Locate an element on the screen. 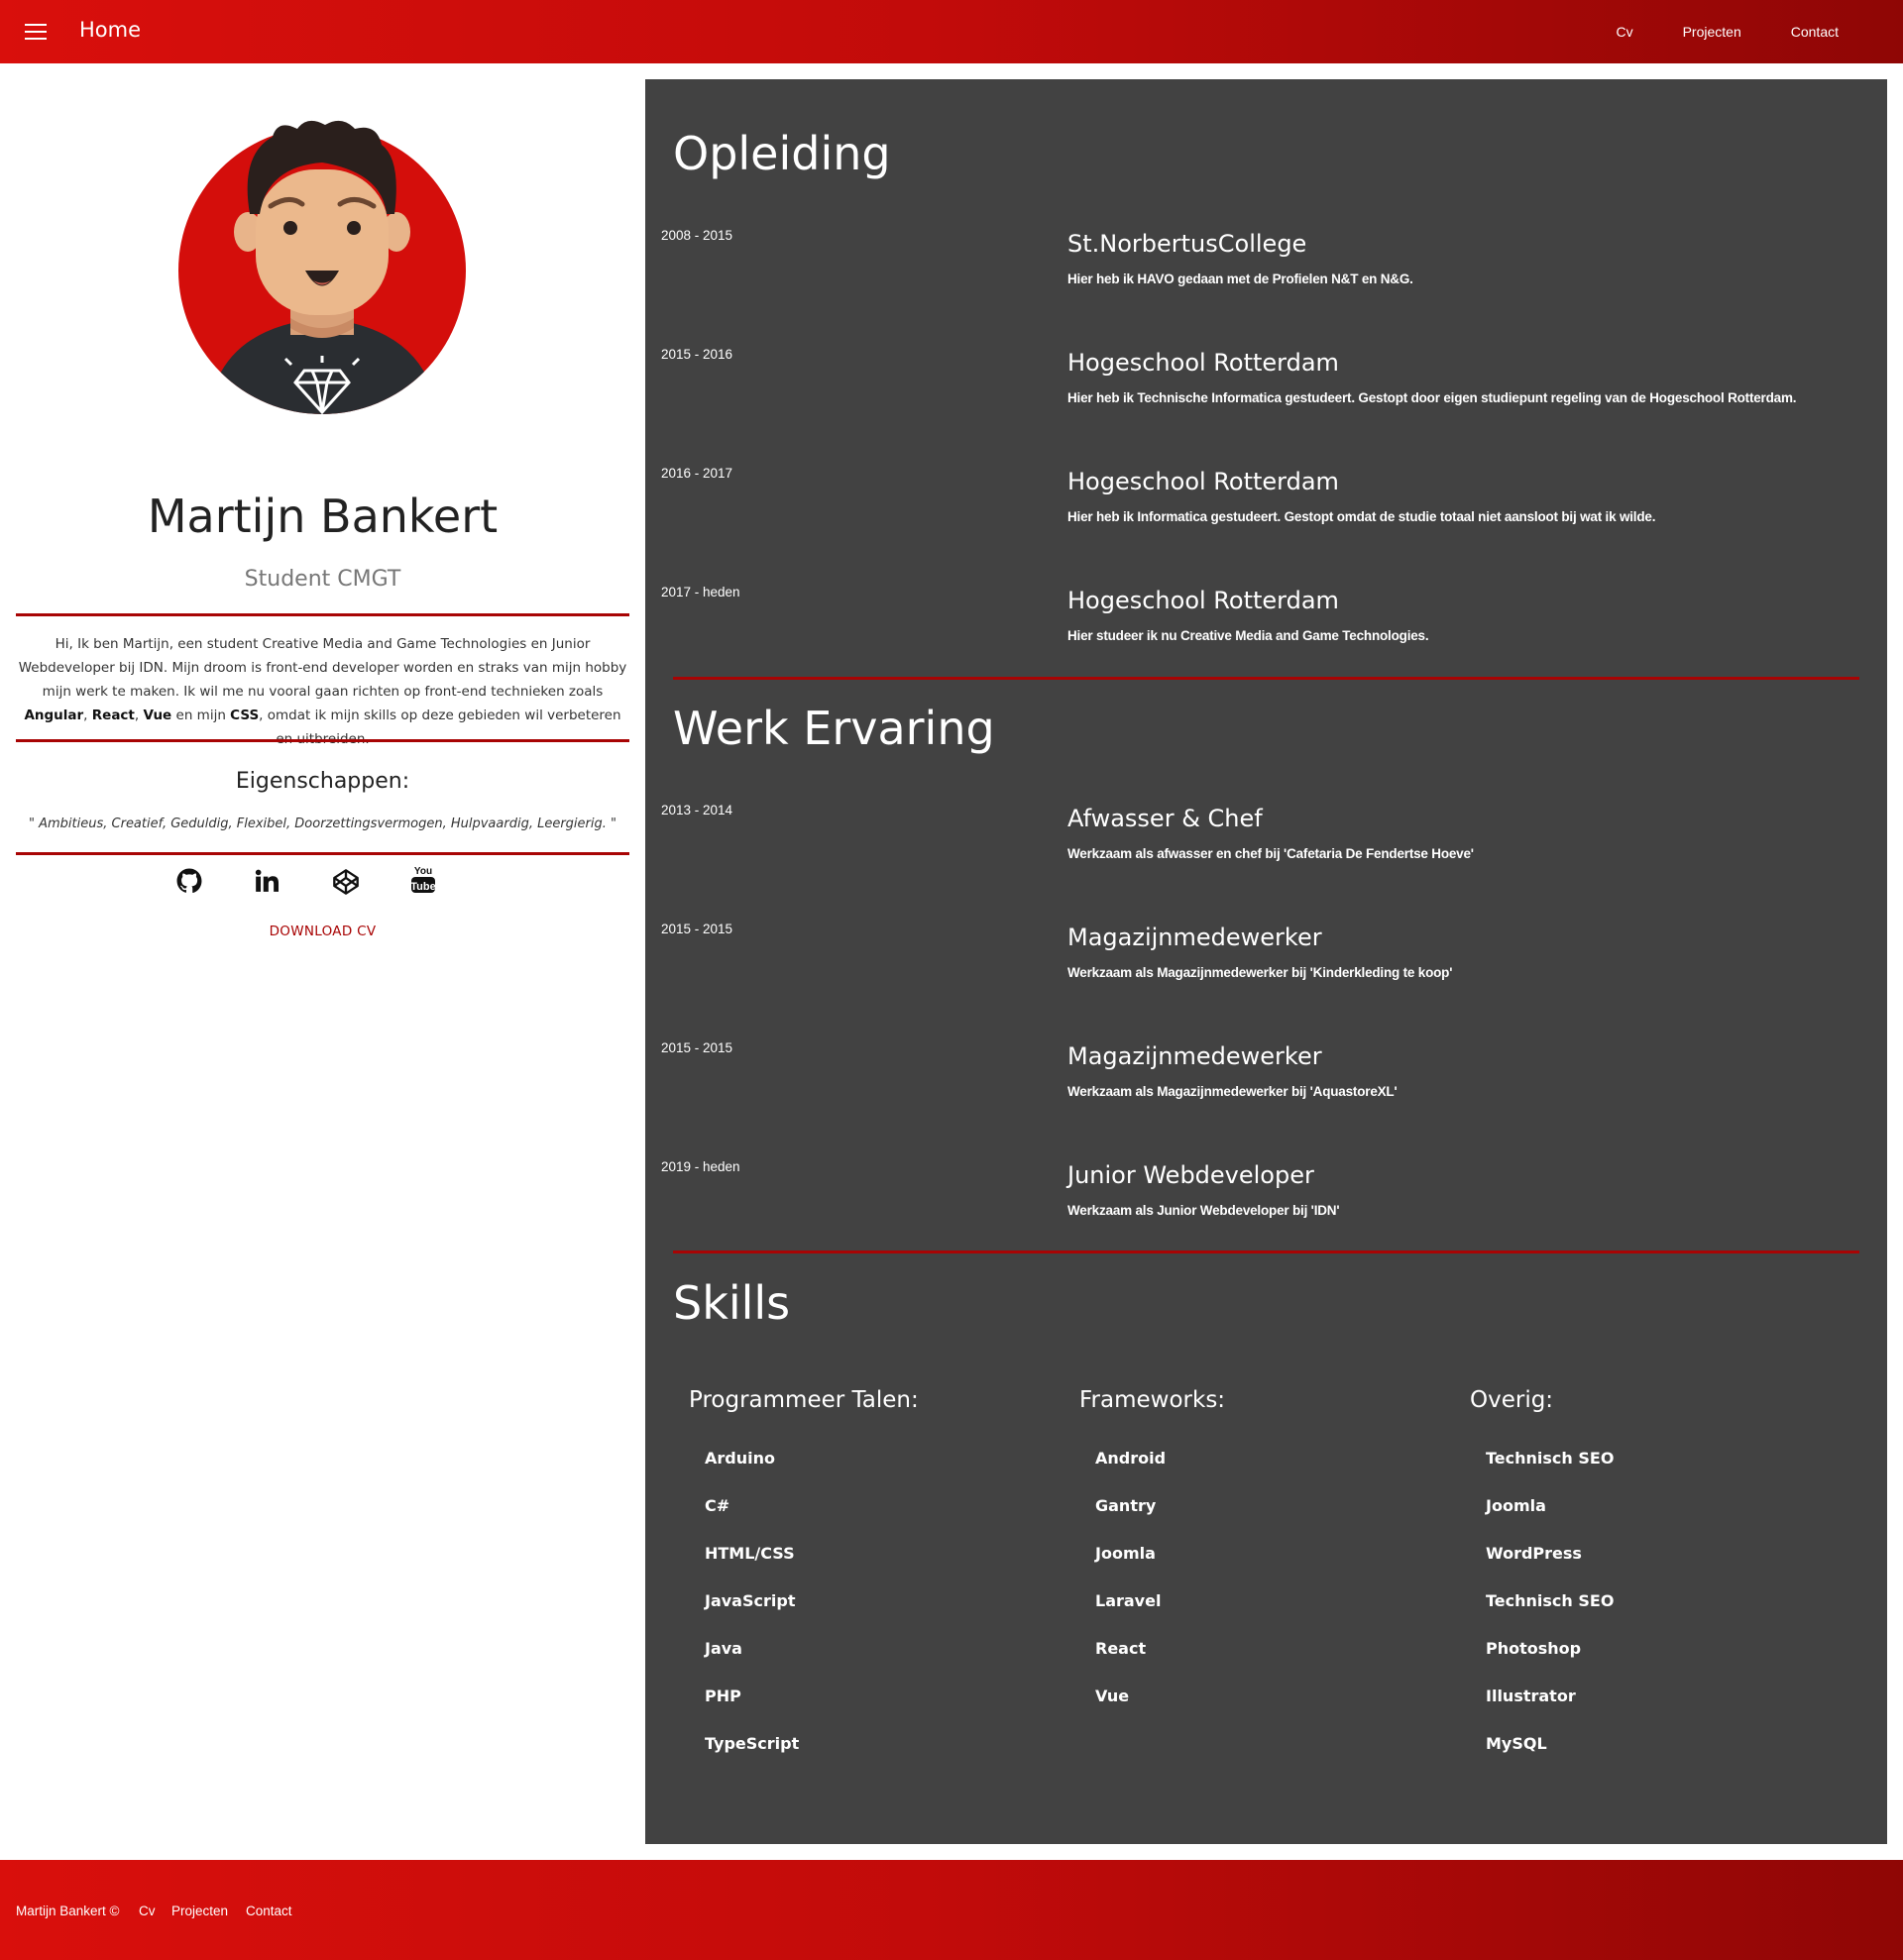  skill-item: Android is located at coordinates (1131, 1458).